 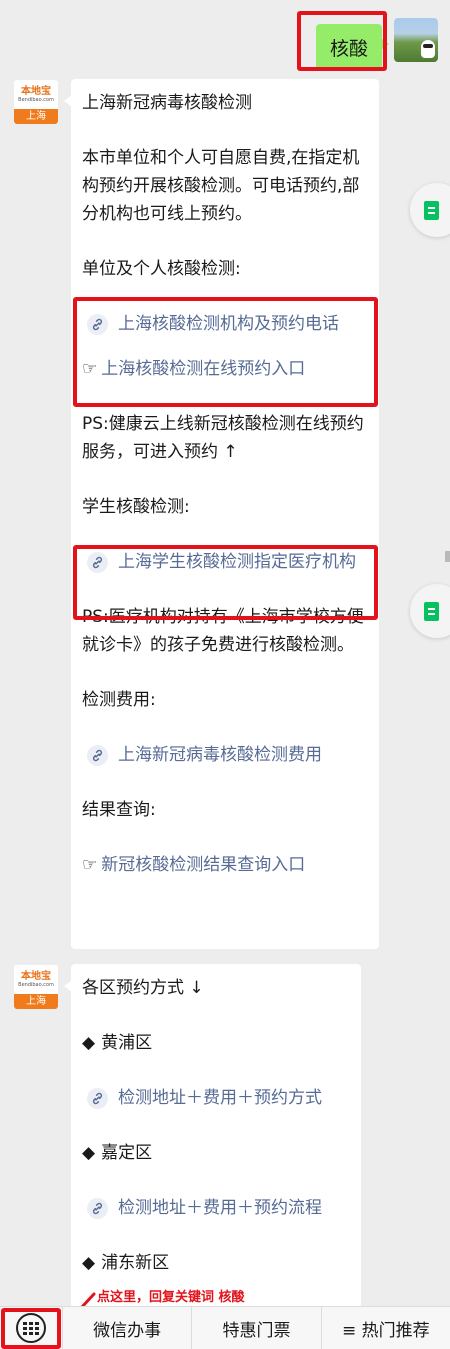 What do you see at coordinates (119, 810) in the screenshot?
I see `section-heading: 结果查询:` at bounding box center [119, 810].